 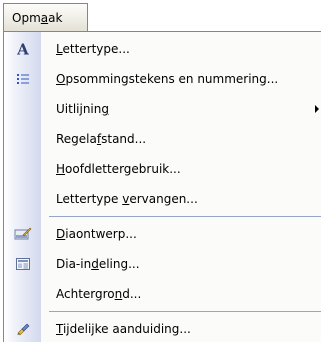 I want to click on menu-item-label: Uitlijning, so click(x=82, y=109).